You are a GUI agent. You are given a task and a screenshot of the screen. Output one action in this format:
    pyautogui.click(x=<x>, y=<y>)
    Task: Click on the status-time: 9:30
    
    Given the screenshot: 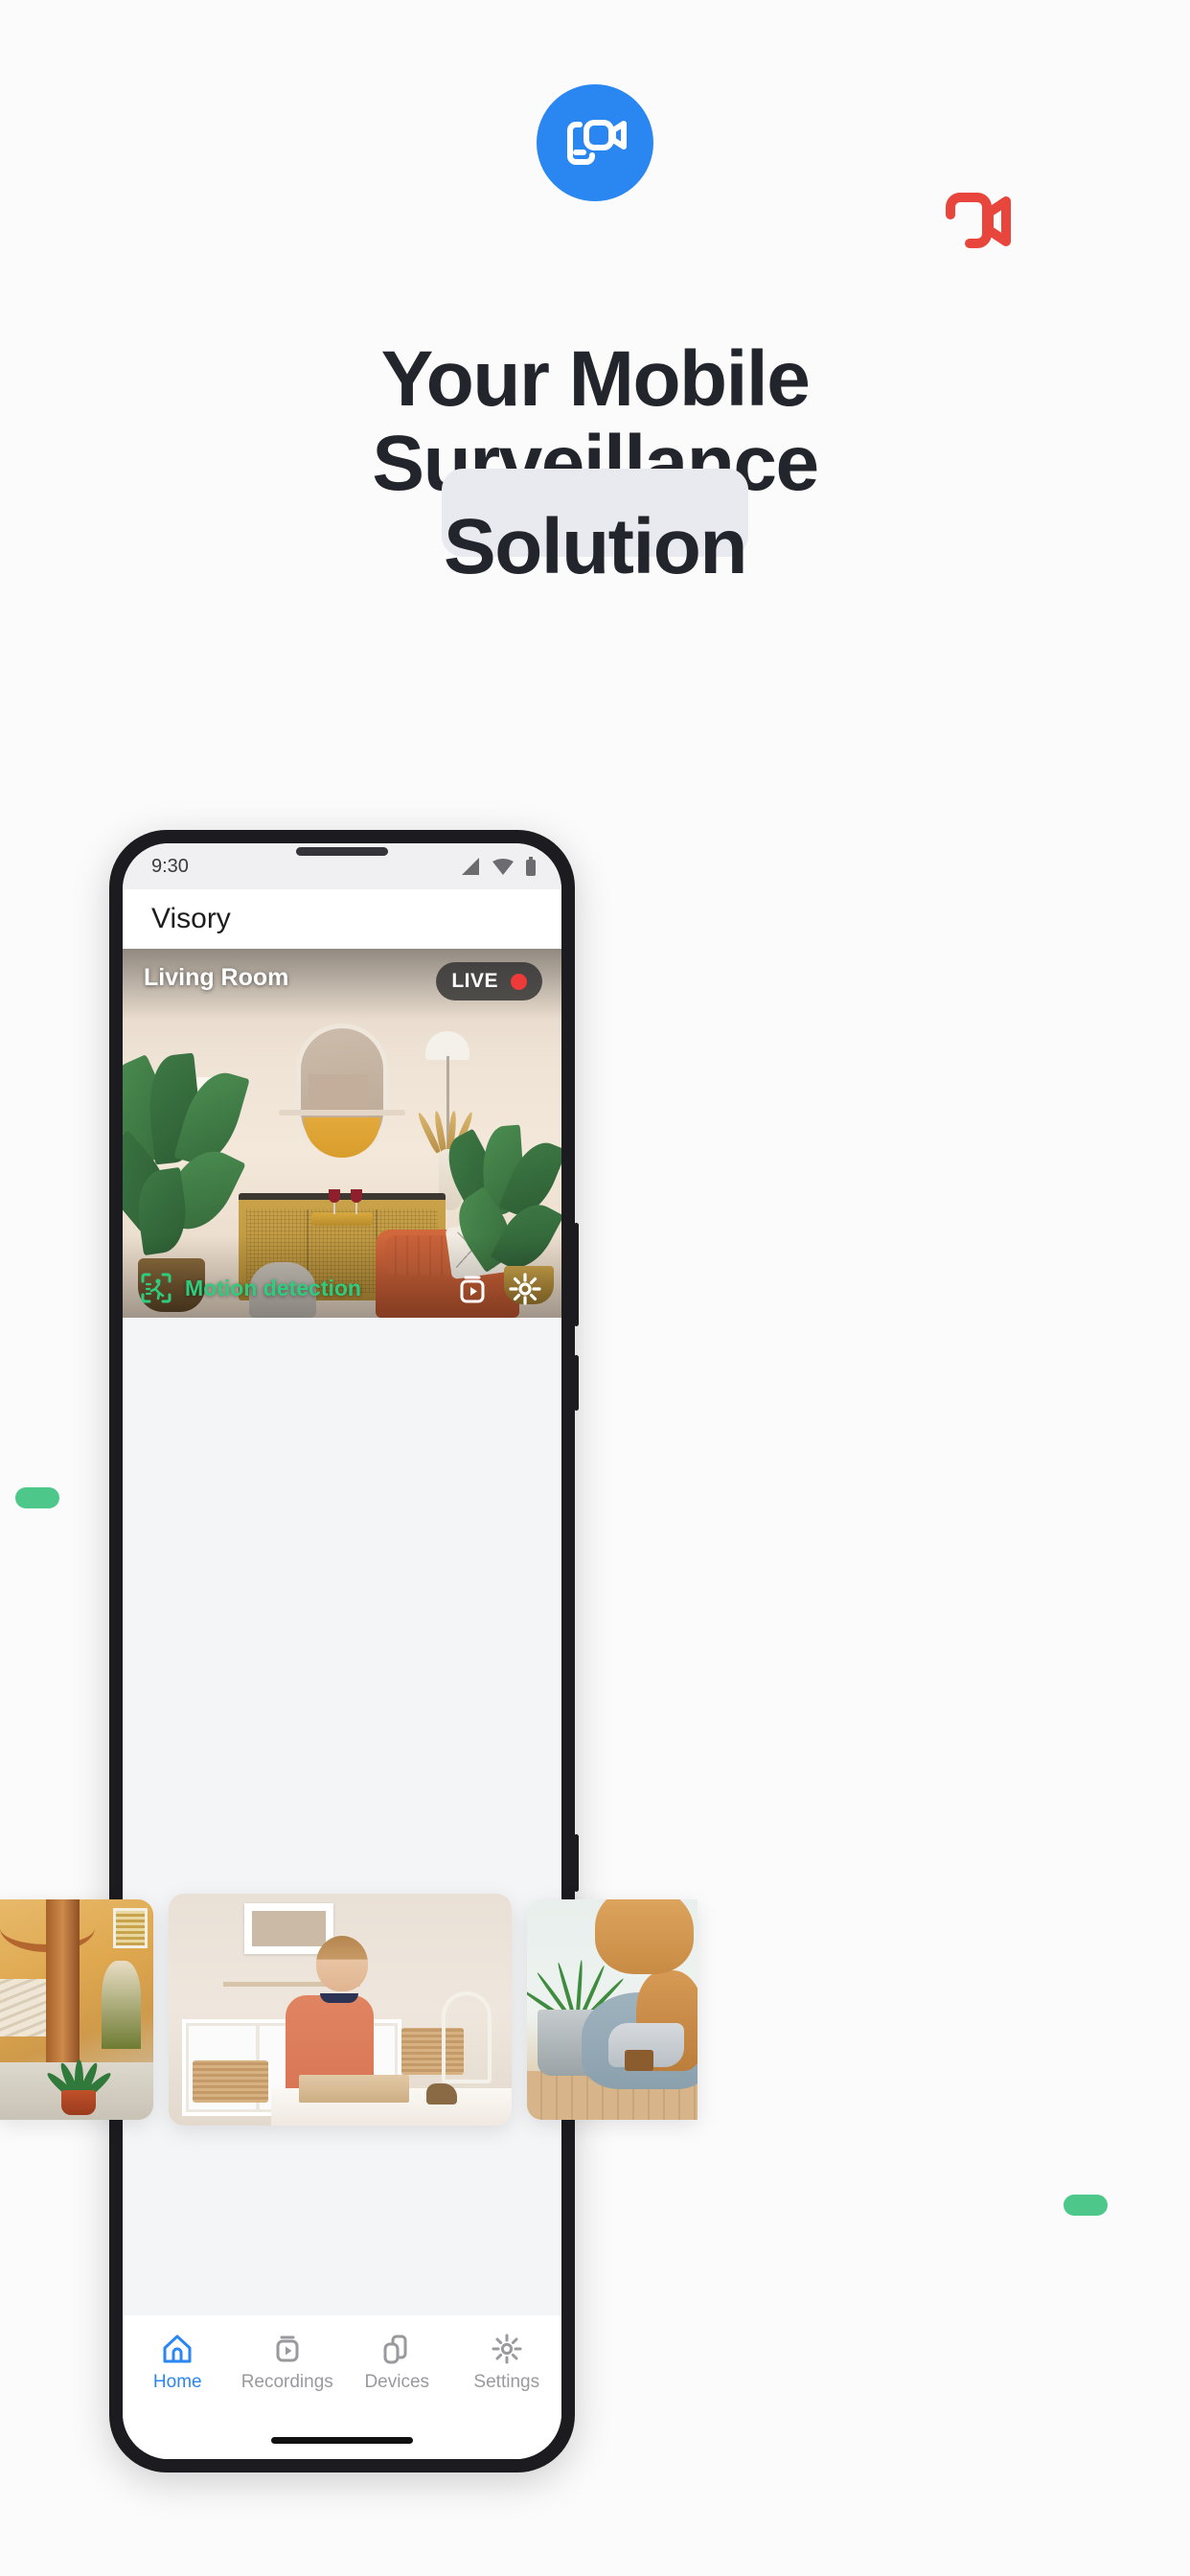 What is the action you would take?
    pyautogui.click(x=170, y=866)
    